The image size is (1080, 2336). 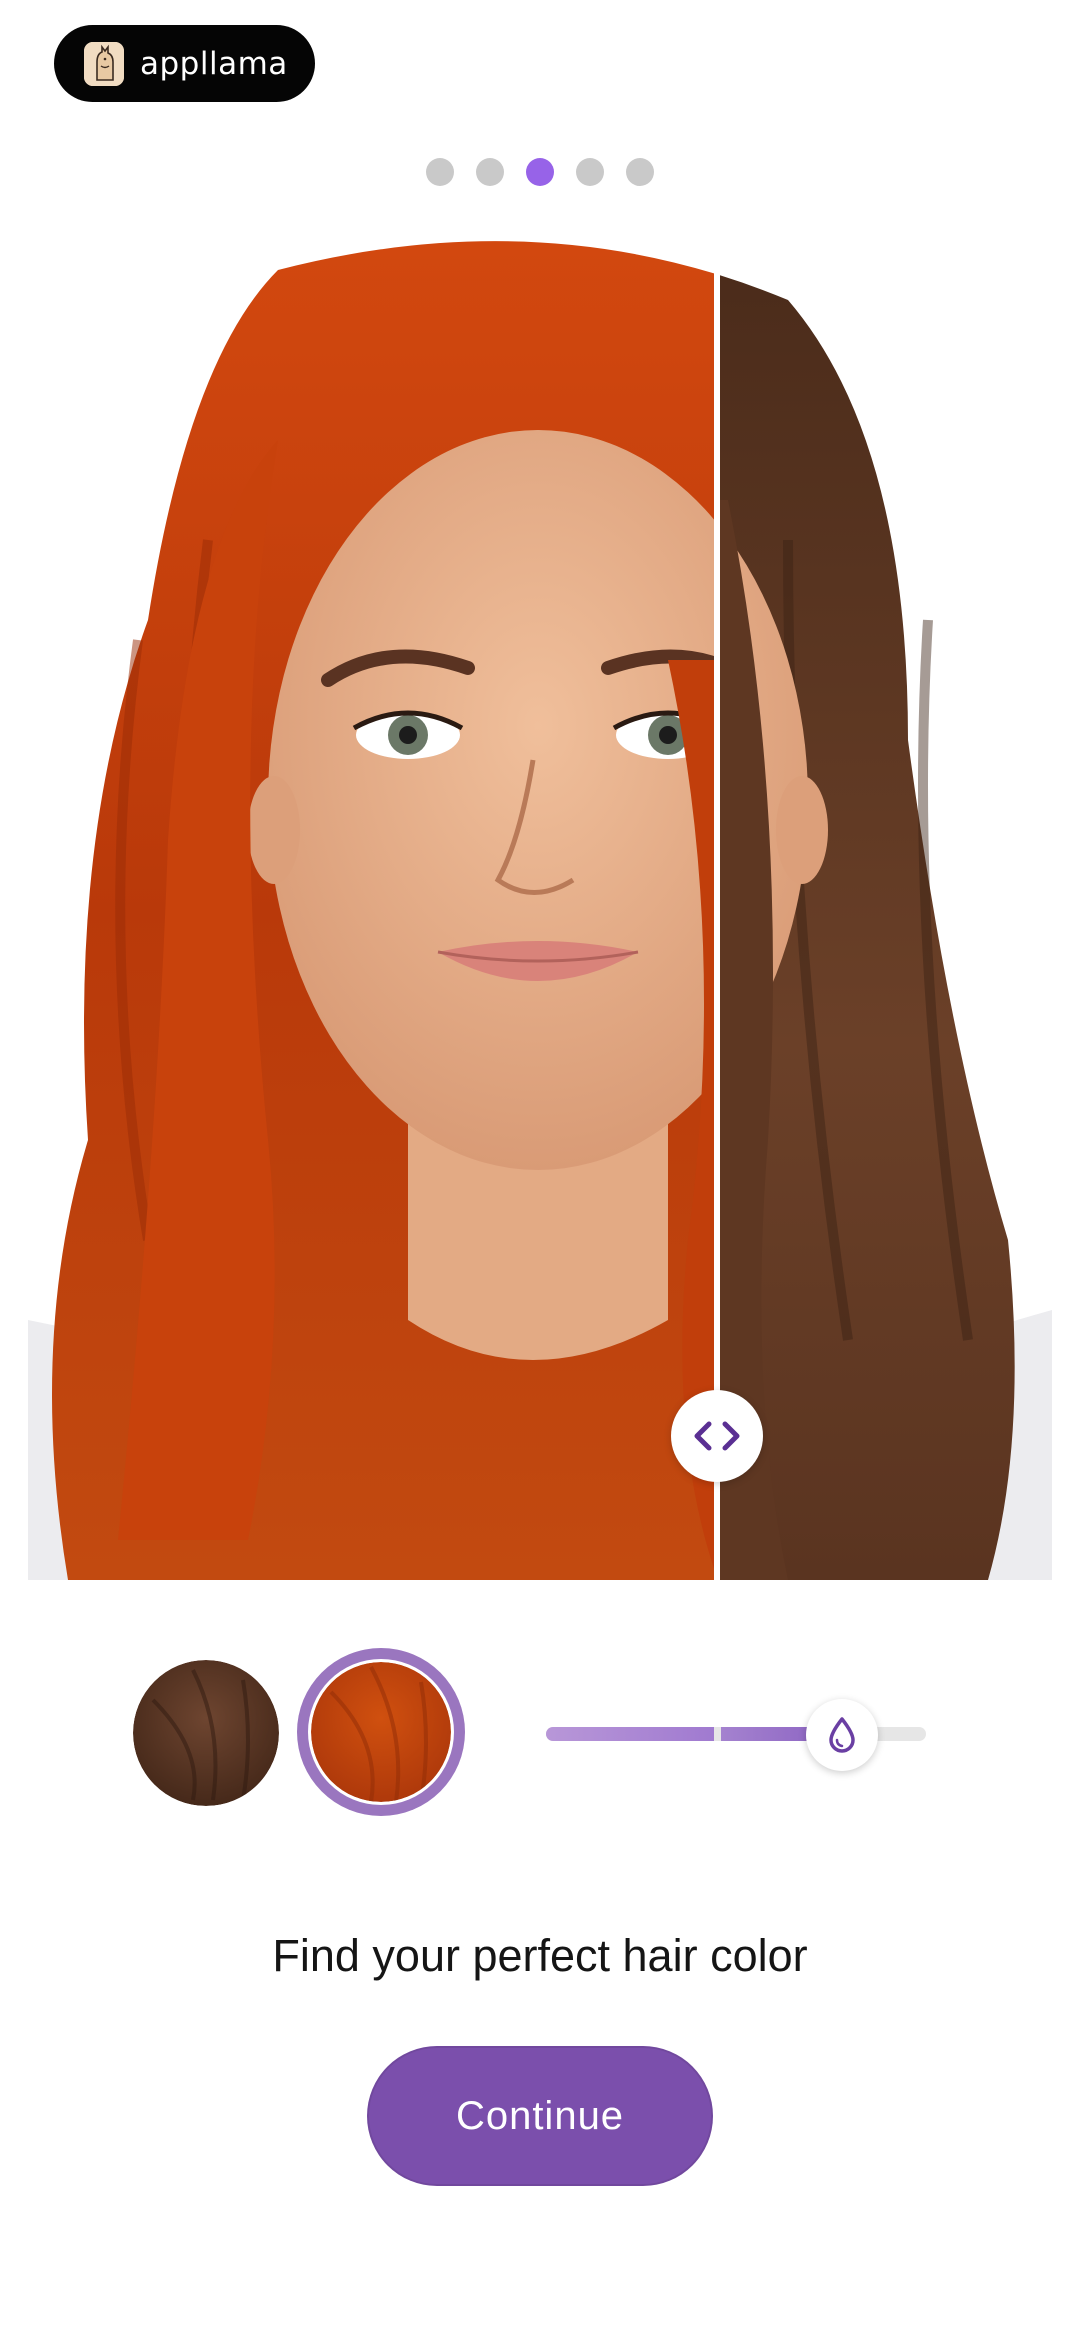 I want to click on comparison-handle, so click(x=717, y=1436).